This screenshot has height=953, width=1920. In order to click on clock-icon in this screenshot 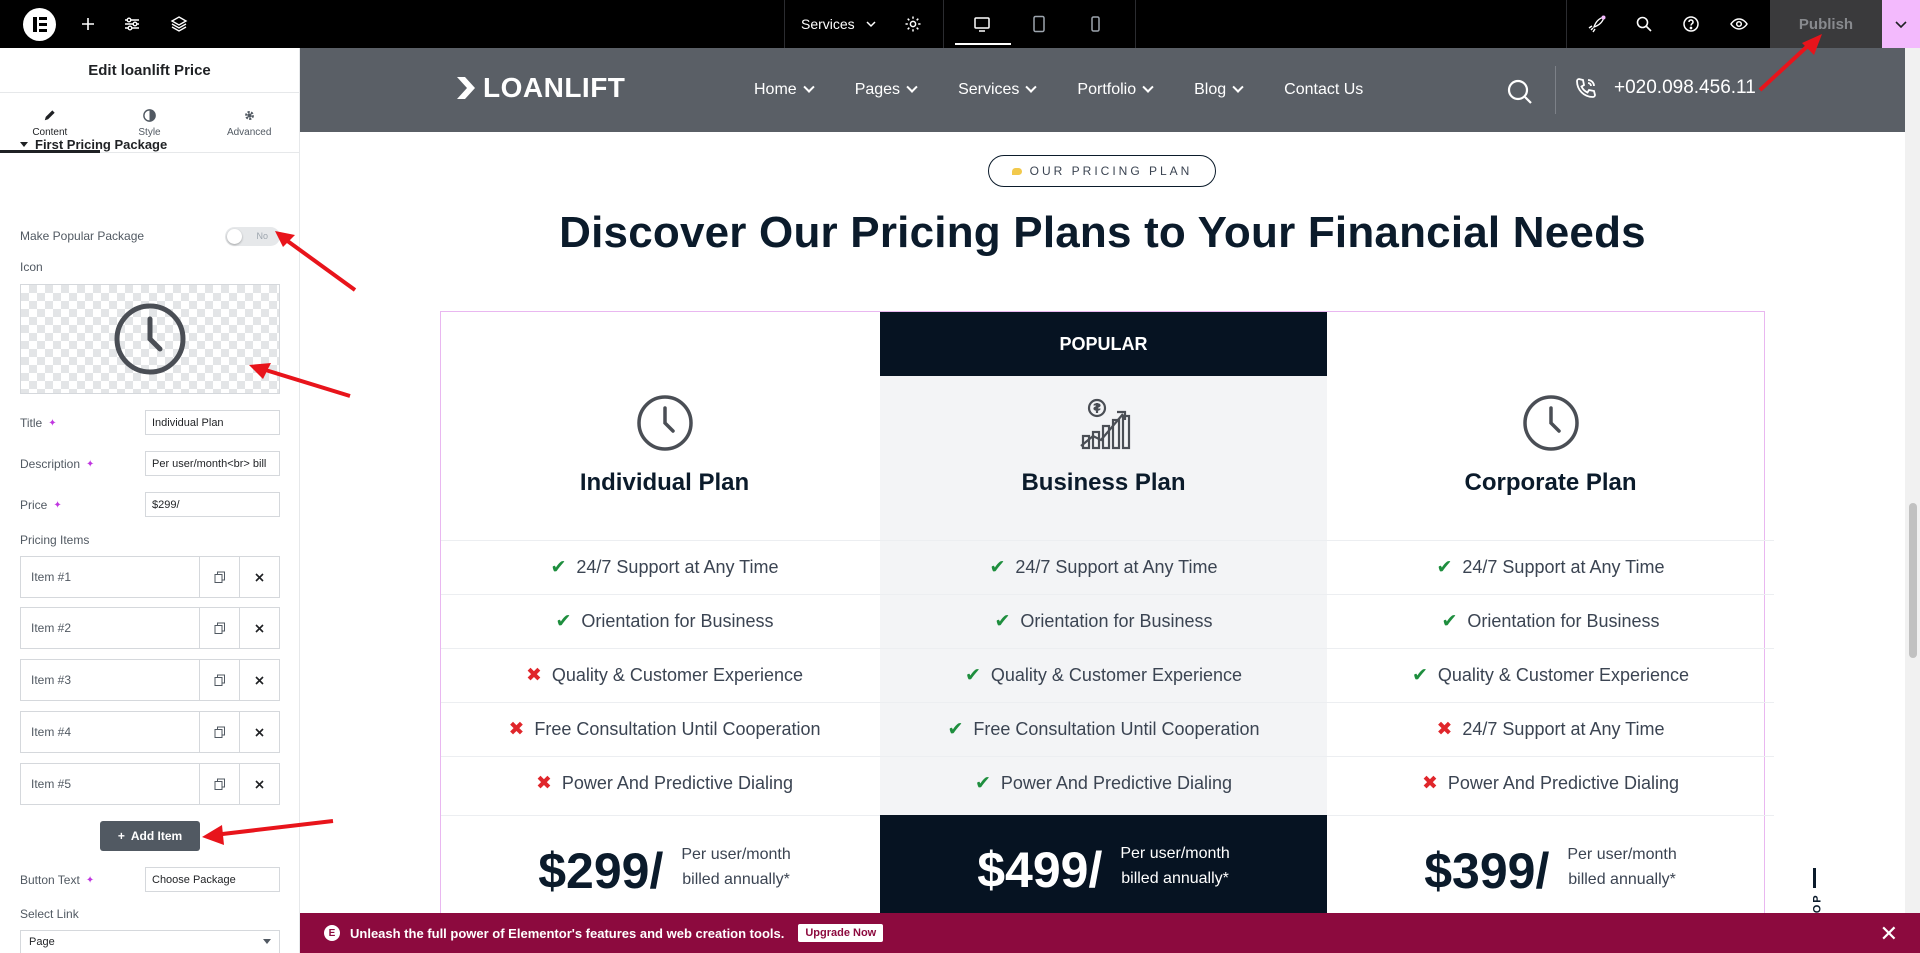, I will do `click(150, 339)`.